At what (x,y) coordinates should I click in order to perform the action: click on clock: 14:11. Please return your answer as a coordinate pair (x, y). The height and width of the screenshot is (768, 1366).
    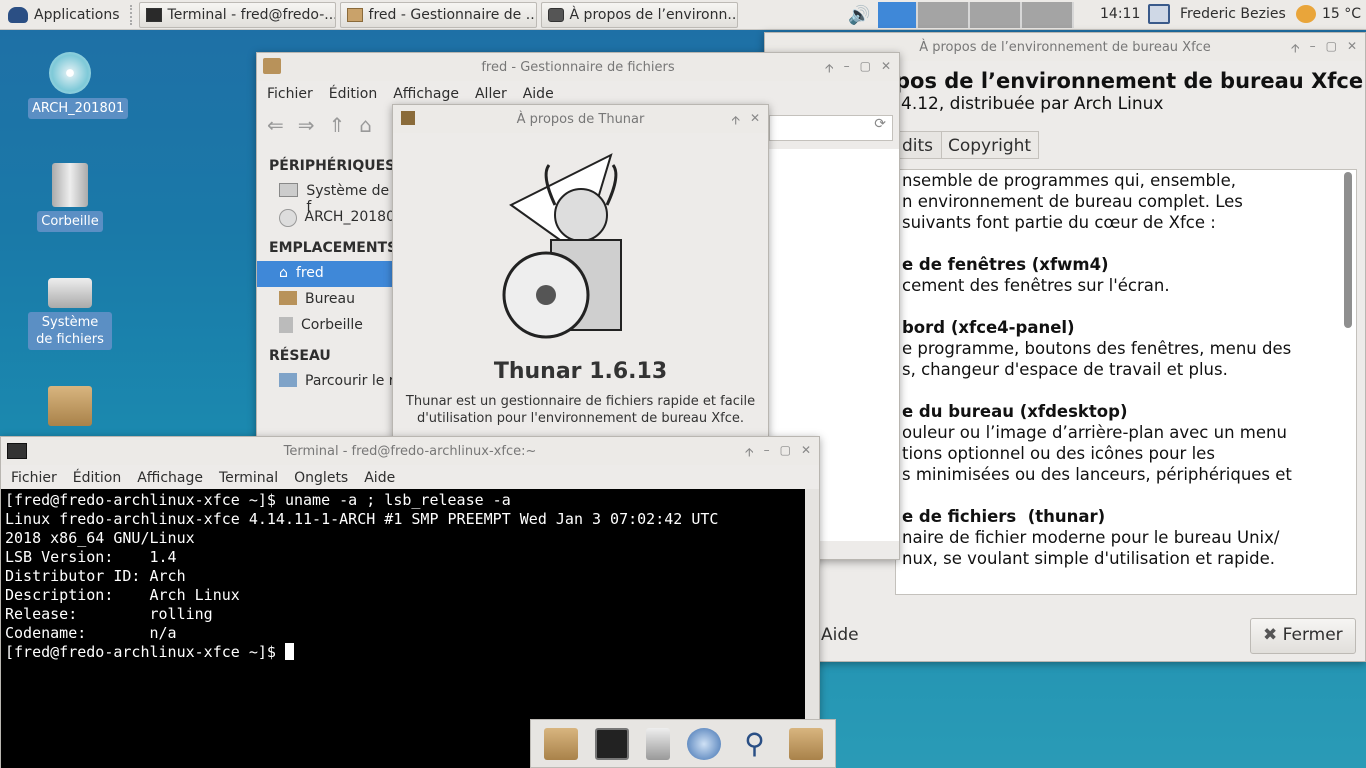
    Looking at the image, I should click on (1120, 14).